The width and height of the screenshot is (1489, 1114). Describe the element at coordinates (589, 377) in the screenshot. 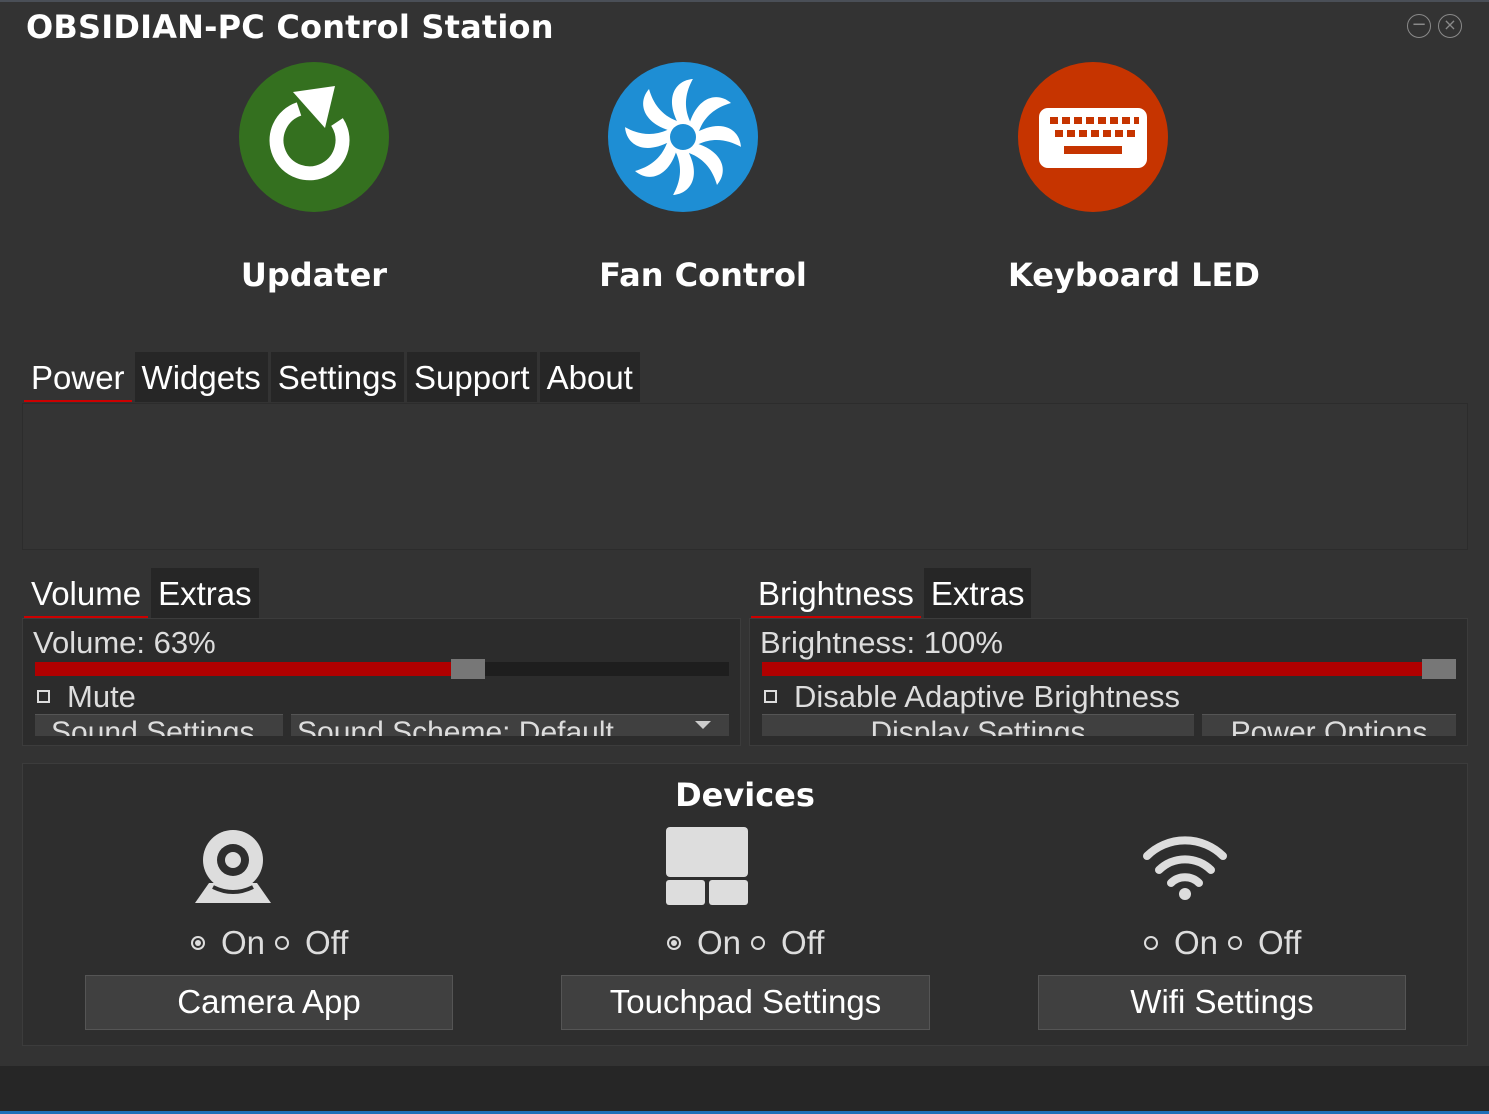

I see `tab-about: About` at that location.